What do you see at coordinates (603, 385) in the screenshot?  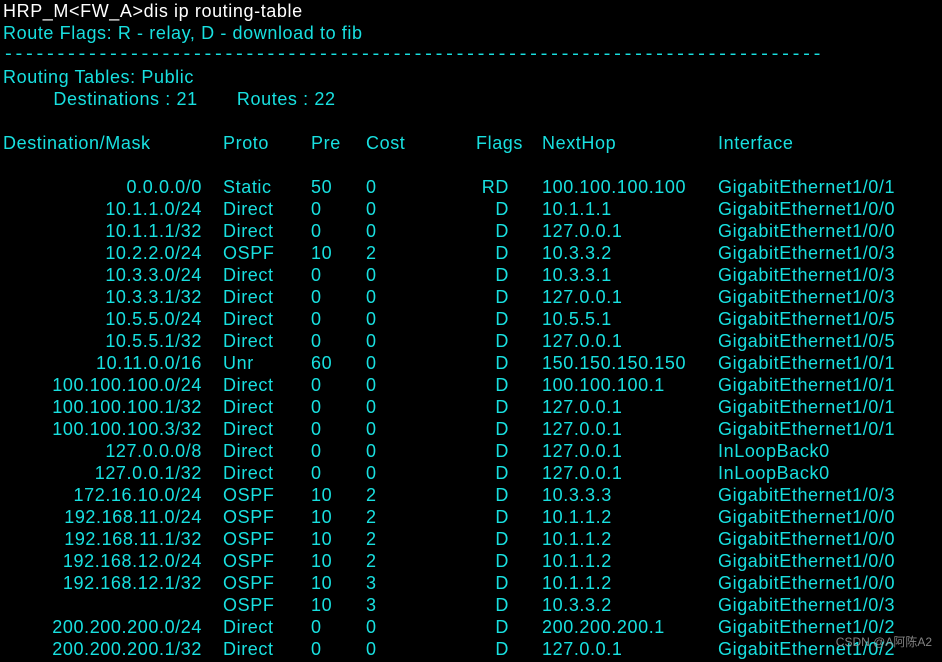 I see `route-nexthop: 100.100.100.1` at bounding box center [603, 385].